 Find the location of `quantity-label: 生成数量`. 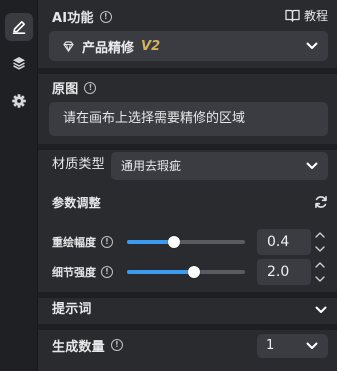

quantity-label: 生成数量 is located at coordinates (78, 347).